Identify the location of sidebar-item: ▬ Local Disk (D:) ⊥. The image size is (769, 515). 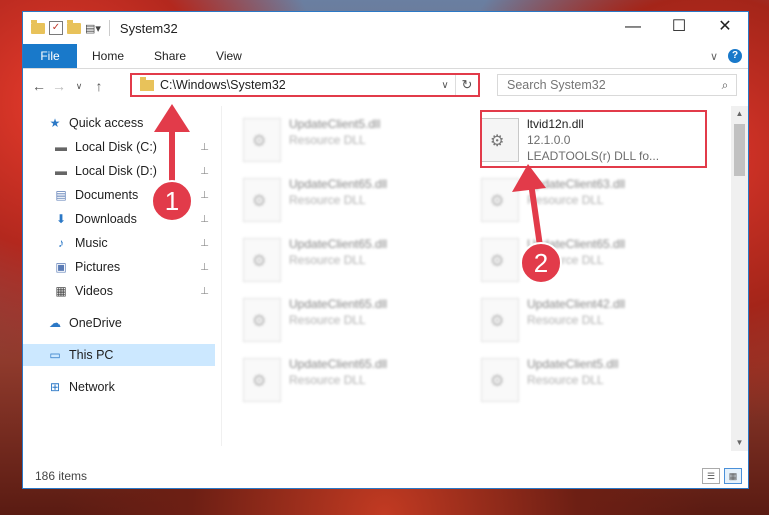
(119, 171).